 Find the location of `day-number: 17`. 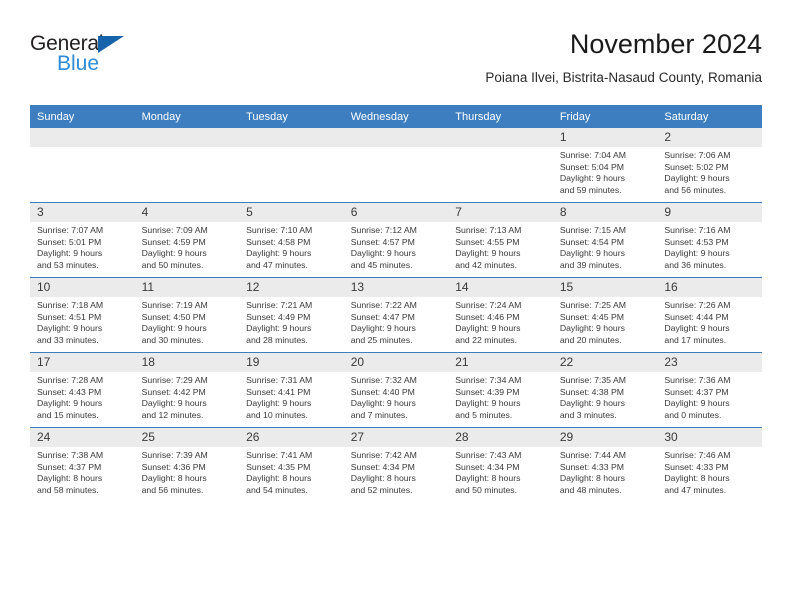

day-number: 17 is located at coordinates (82, 362).